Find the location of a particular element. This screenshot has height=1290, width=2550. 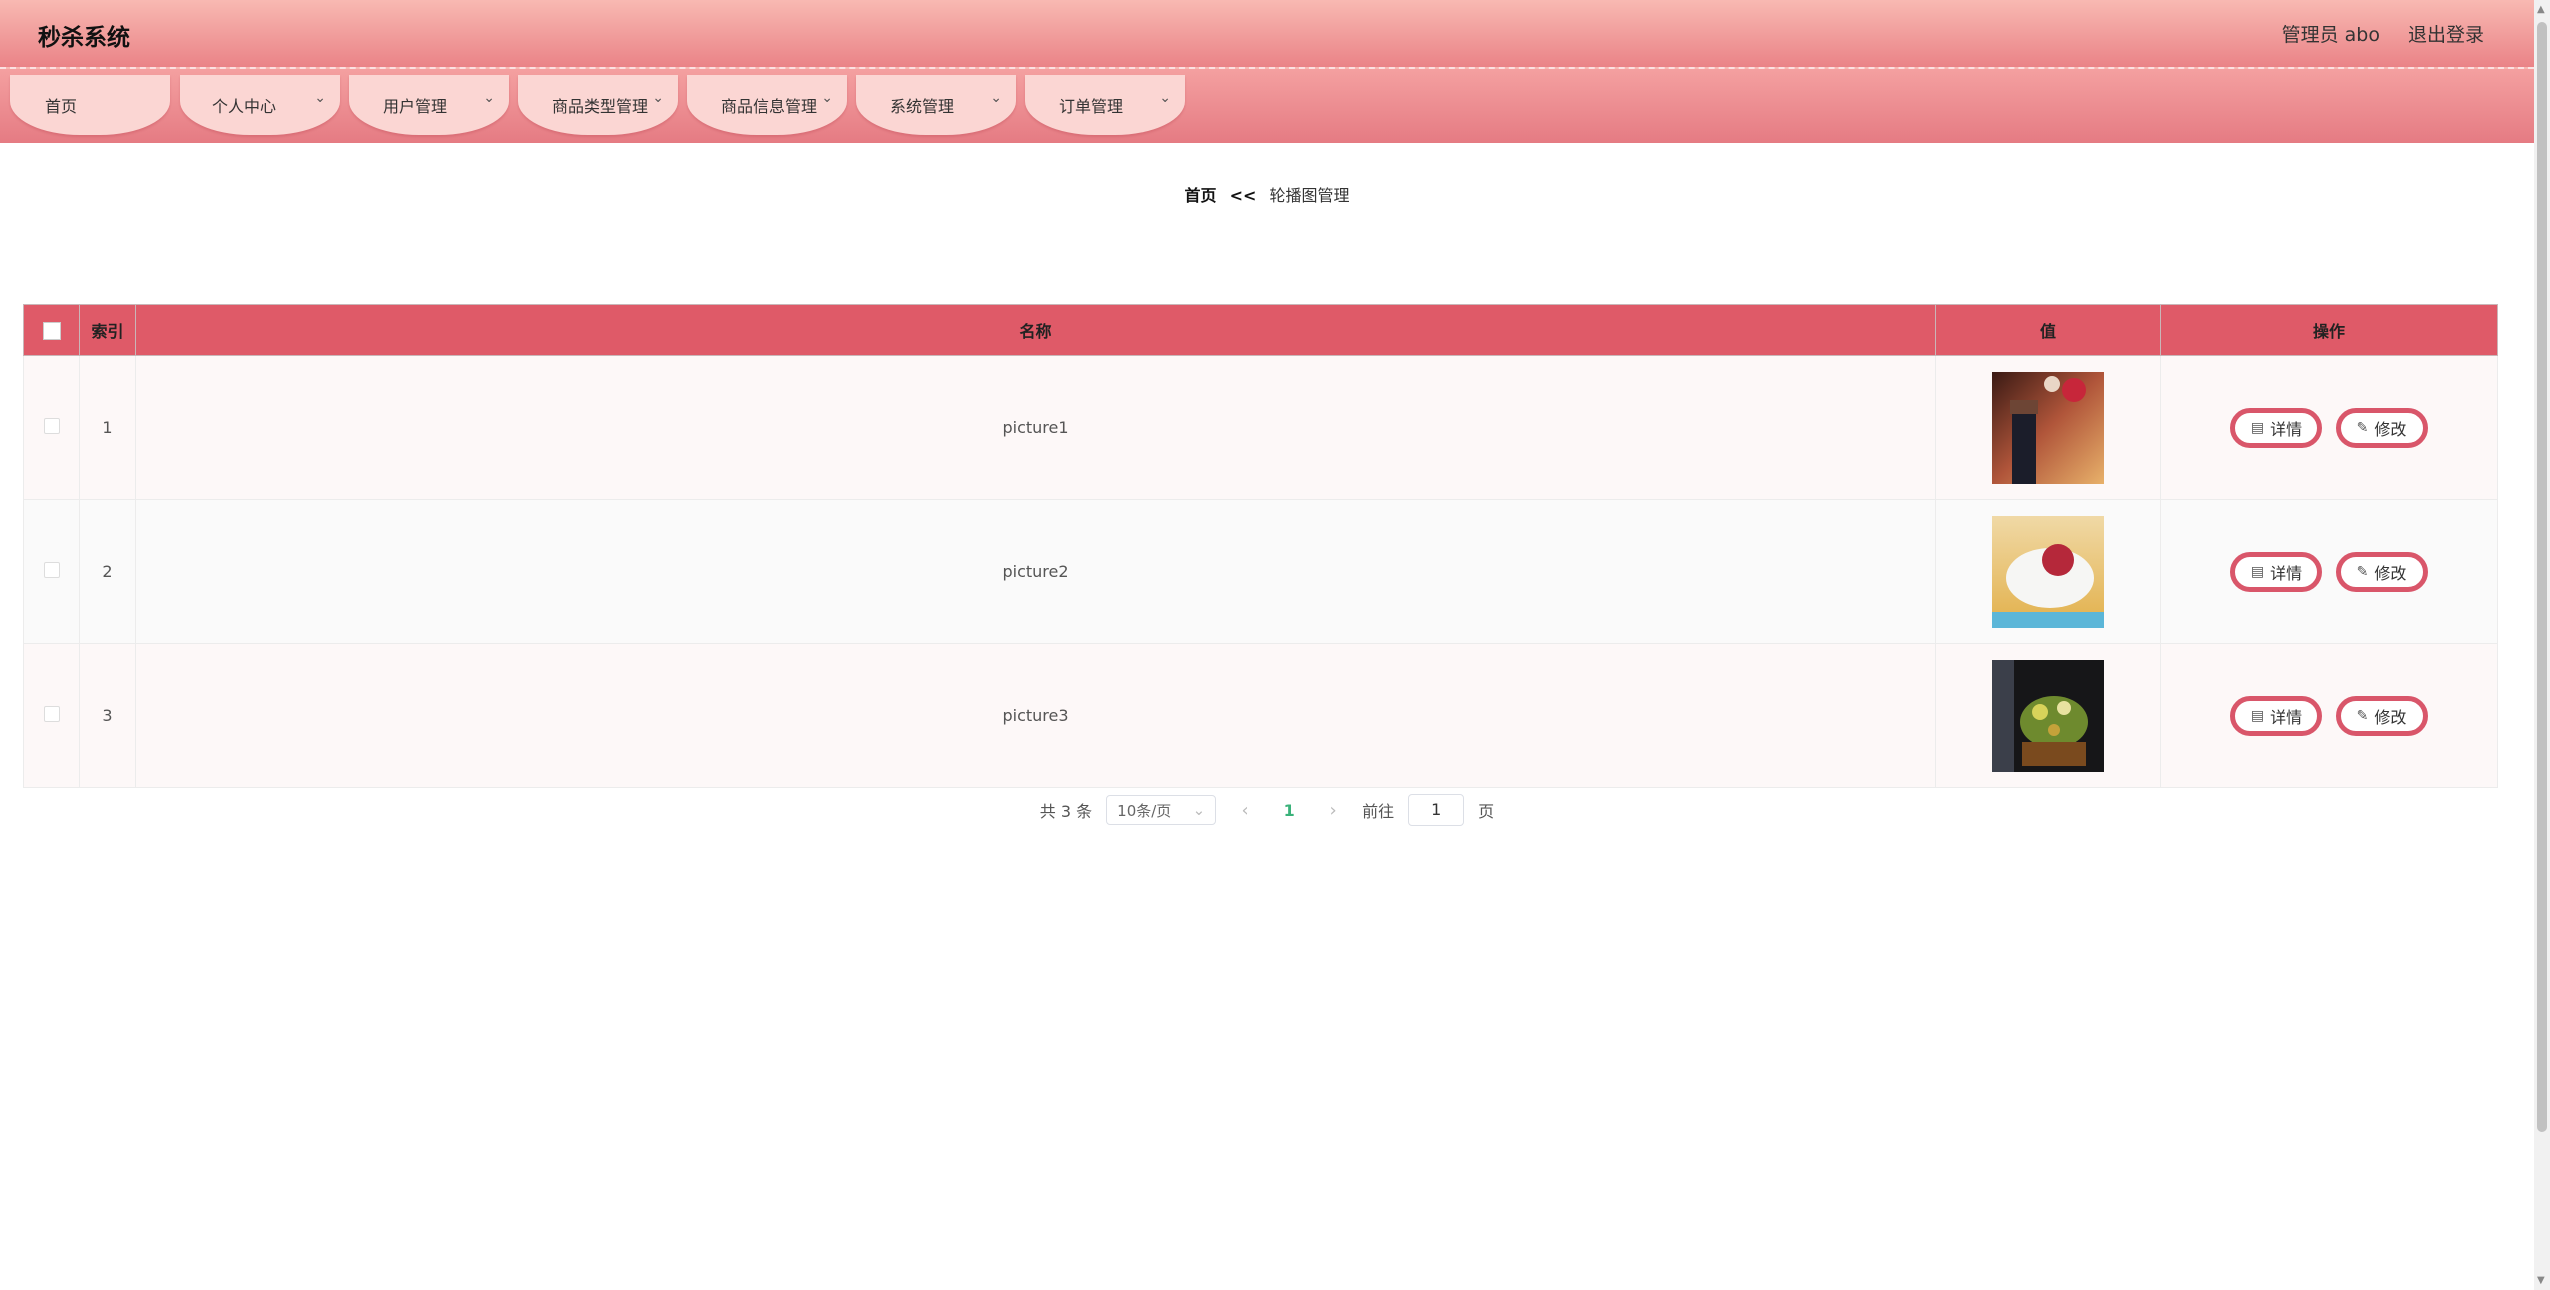

table-row: 1 picture1 ▤ 详情 ✎ 修改 is located at coordinates (1260, 427).